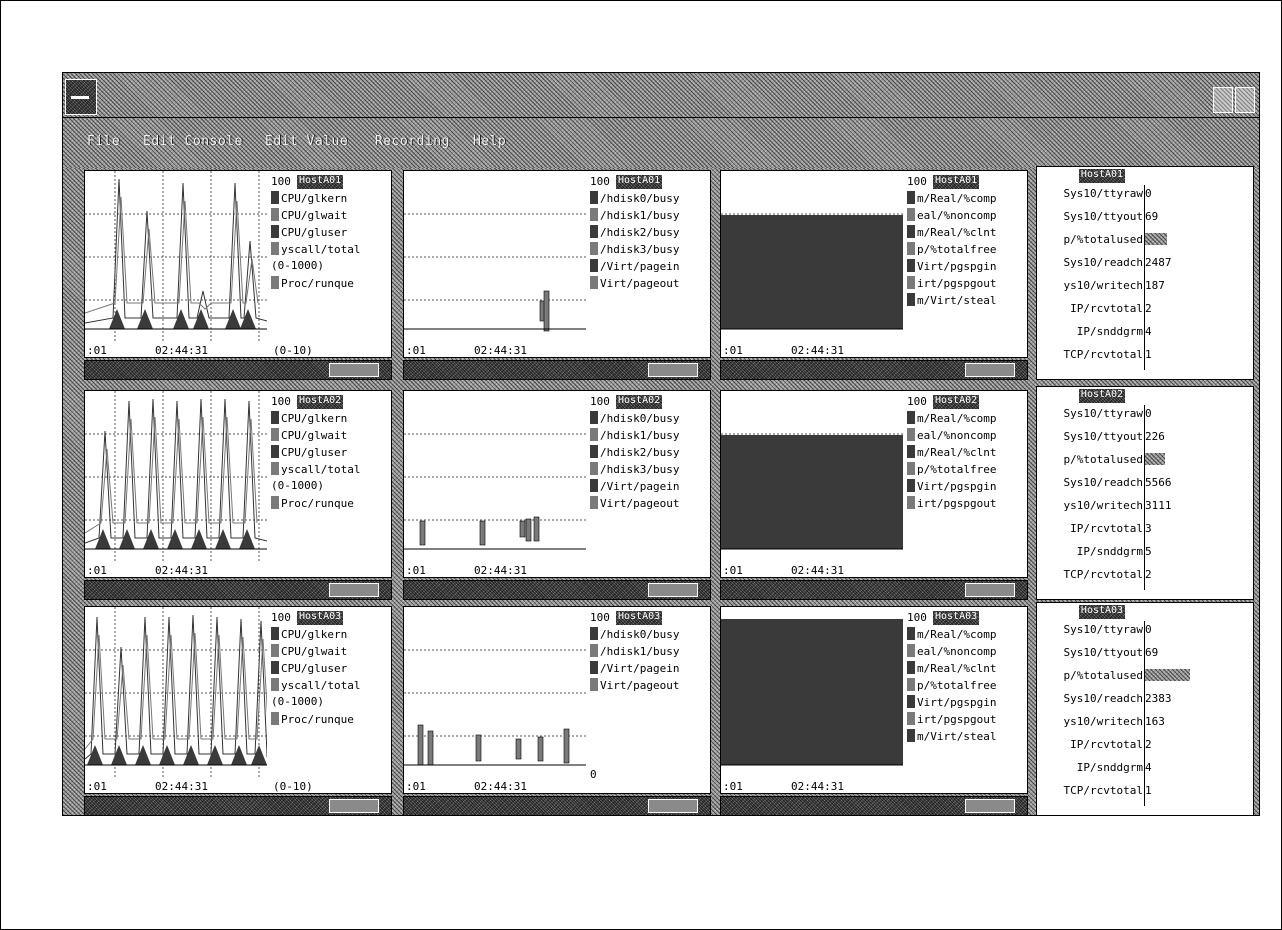 The width and height of the screenshot is (1282, 930). What do you see at coordinates (489, 141) in the screenshot?
I see `menu-help: Help` at bounding box center [489, 141].